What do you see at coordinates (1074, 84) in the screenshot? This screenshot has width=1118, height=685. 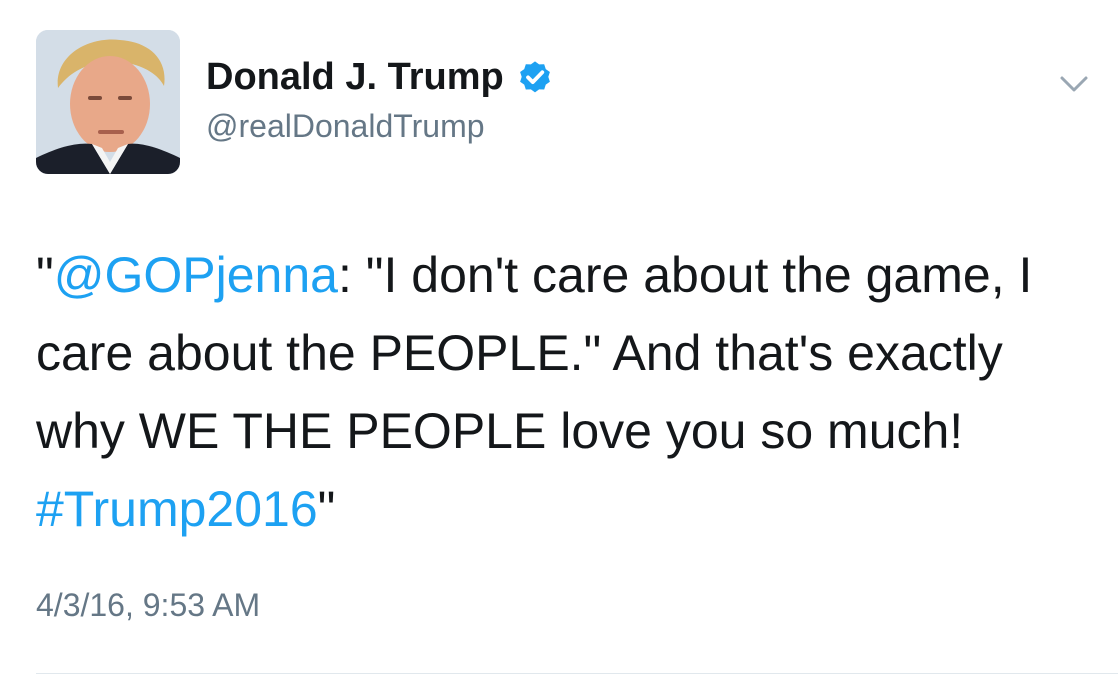 I see `chevron-down-icon` at bounding box center [1074, 84].